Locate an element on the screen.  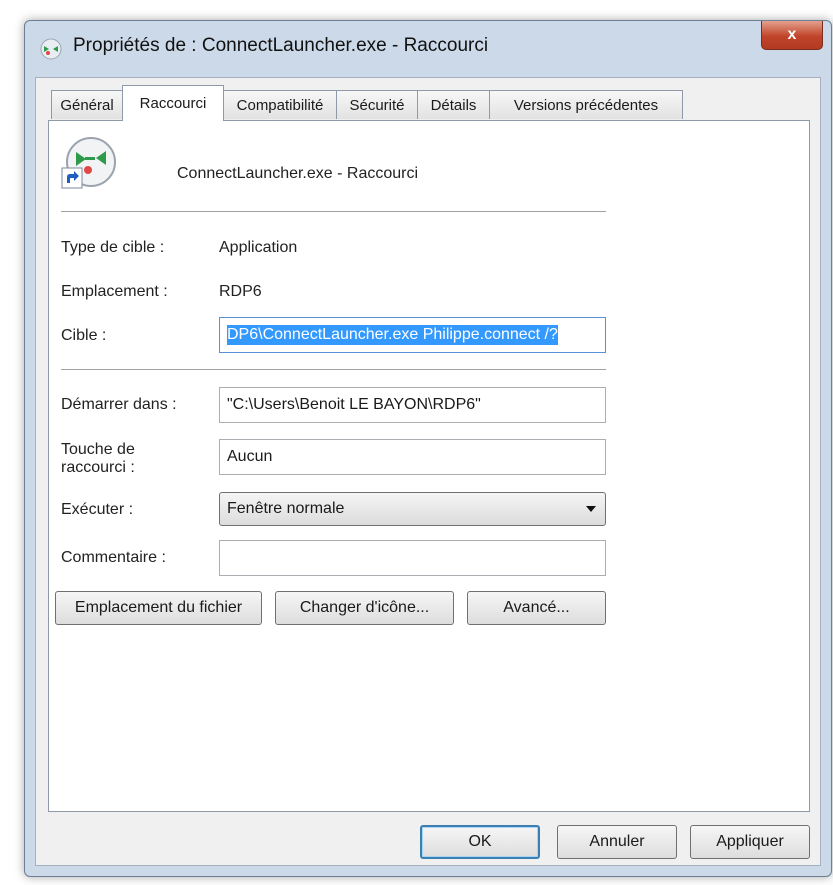
close-button: x is located at coordinates (792, 35).